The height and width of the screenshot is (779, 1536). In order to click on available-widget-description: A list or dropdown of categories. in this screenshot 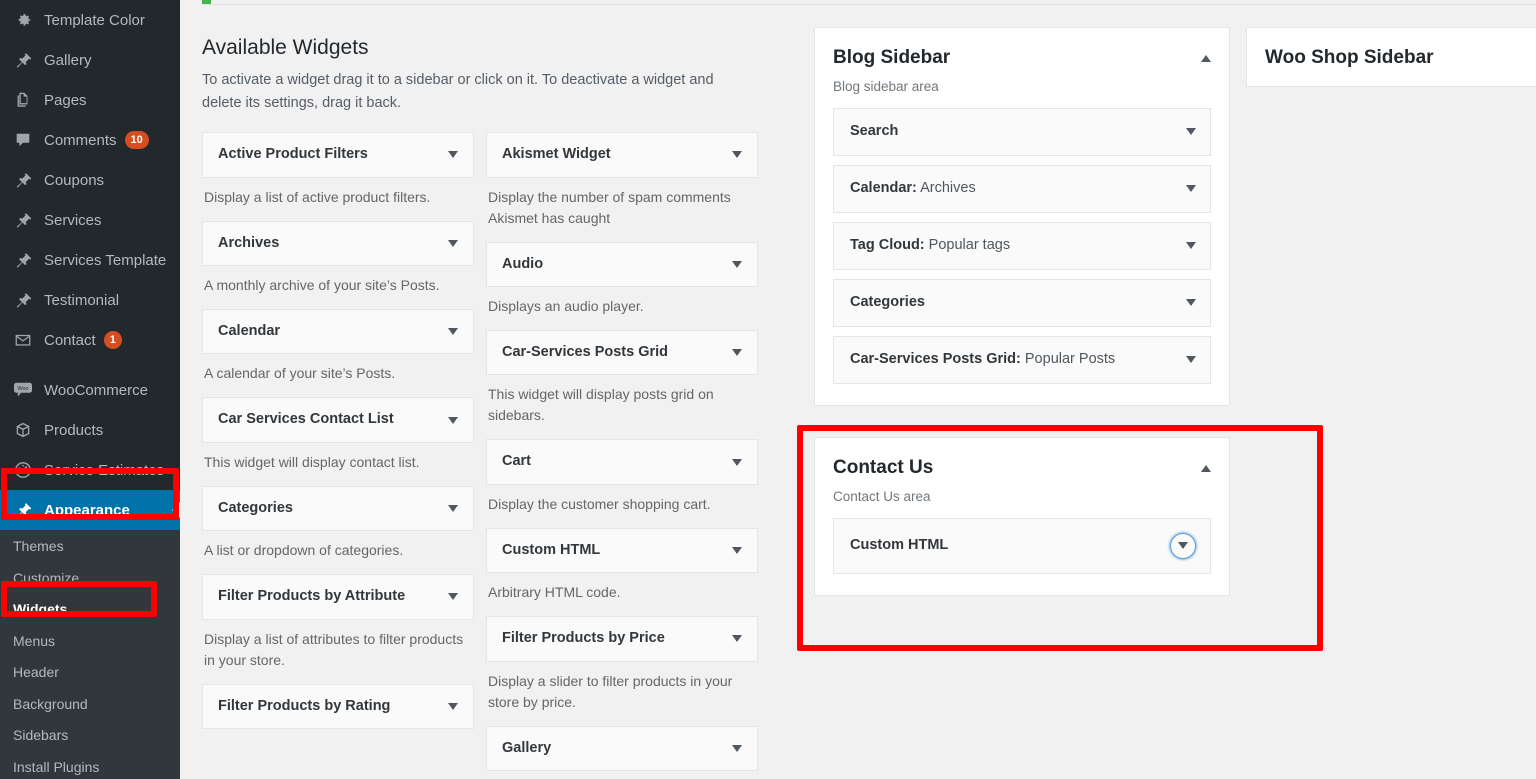, I will do `click(304, 550)`.